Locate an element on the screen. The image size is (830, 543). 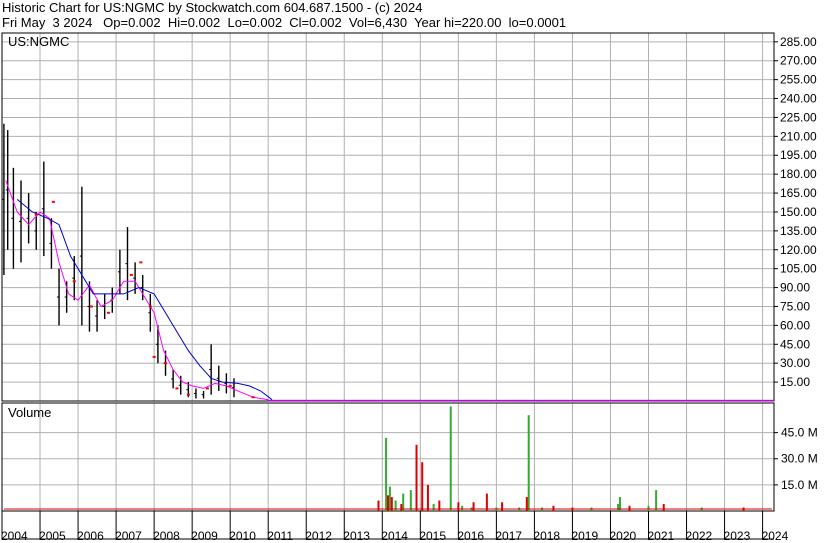
x-tick-label: 2015 is located at coordinates (432, 536).